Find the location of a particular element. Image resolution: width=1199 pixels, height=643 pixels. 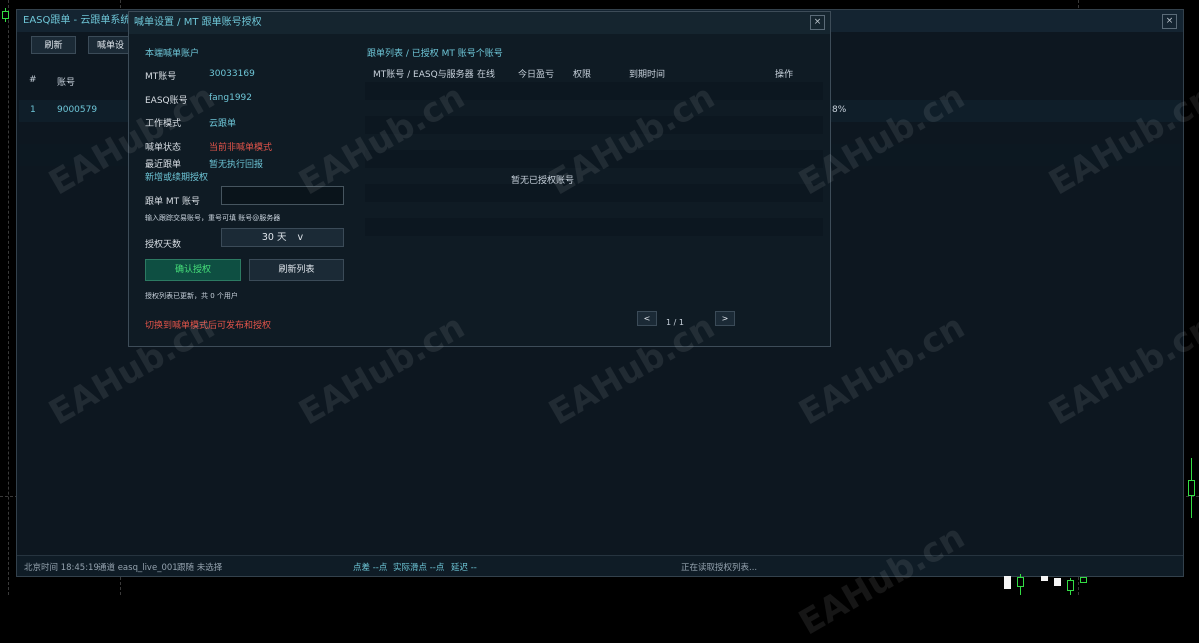

add-auth-section-title: 新增或续期授权 is located at coordinates (177, 178).